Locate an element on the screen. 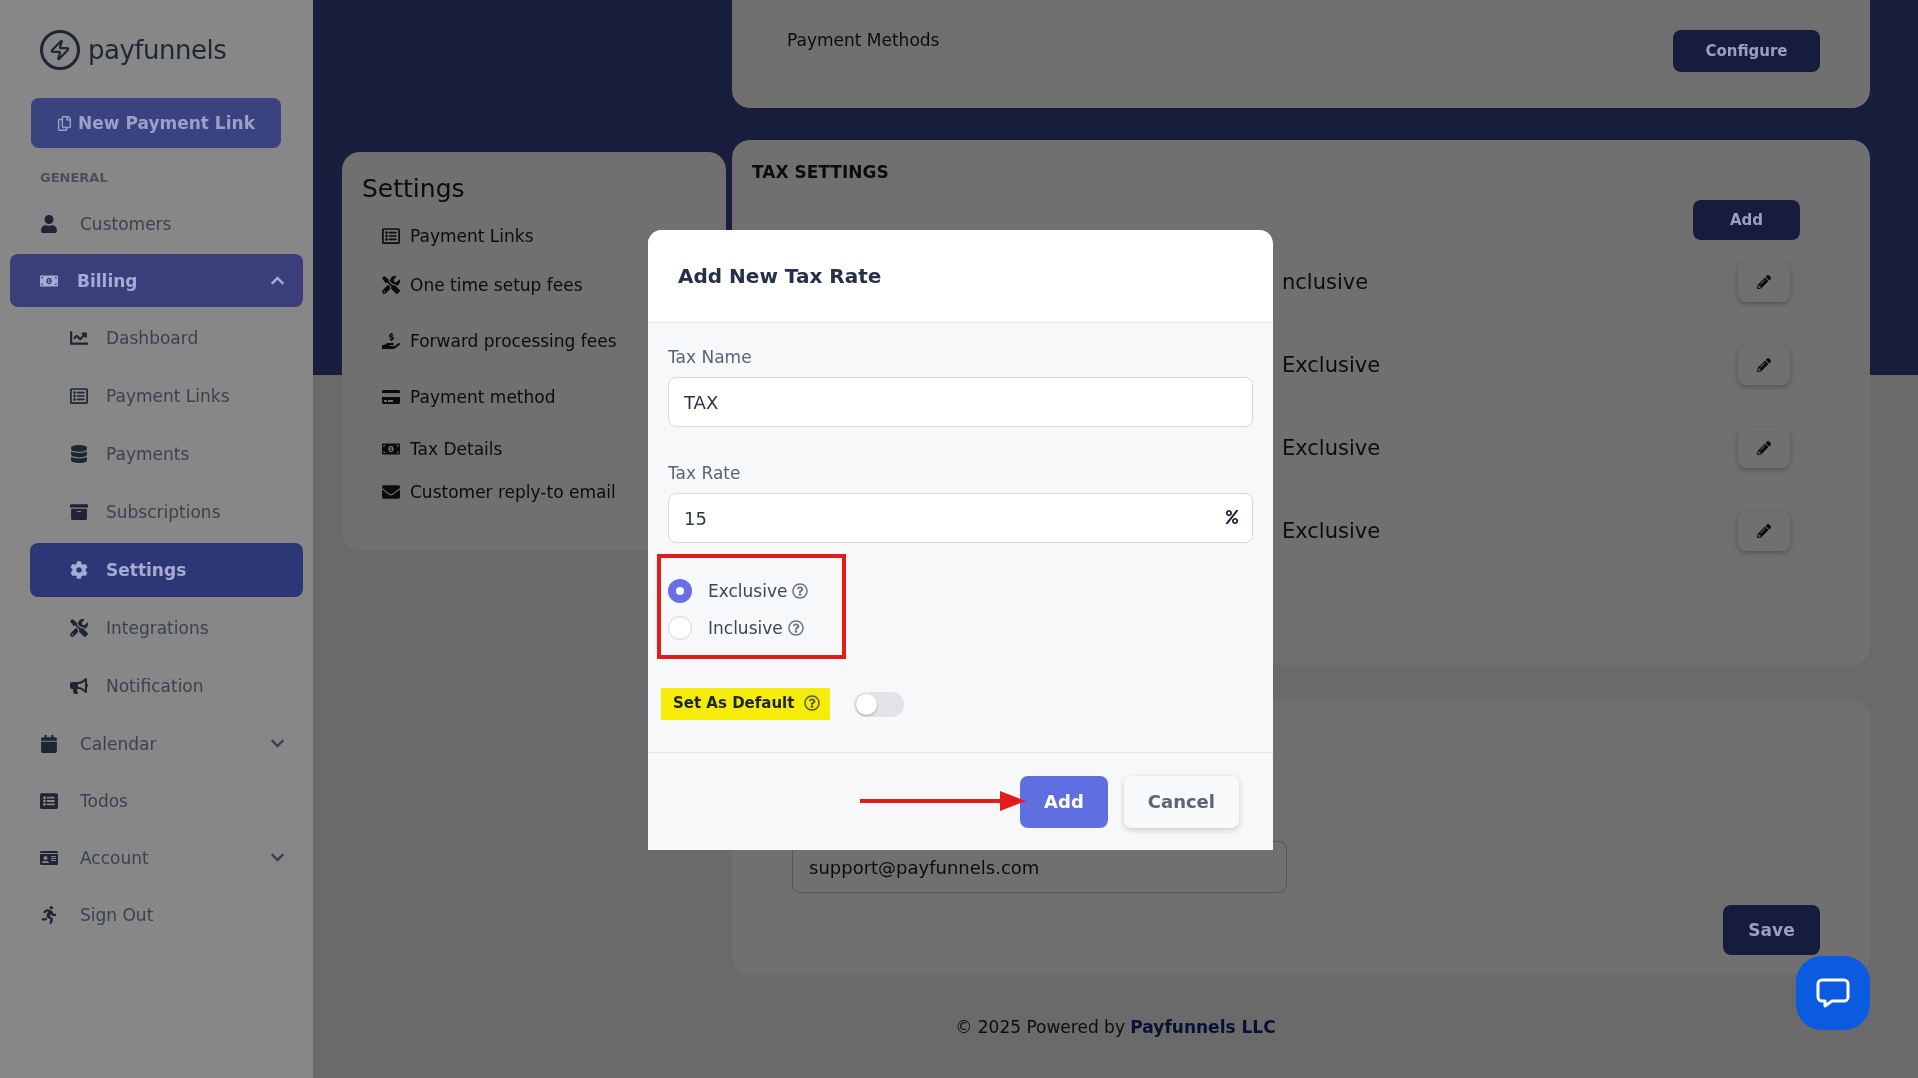 The height and width of the screenshot is (1078, 1918). new-payment-link-button: New Payment Link is located at coordinates (156, 123).